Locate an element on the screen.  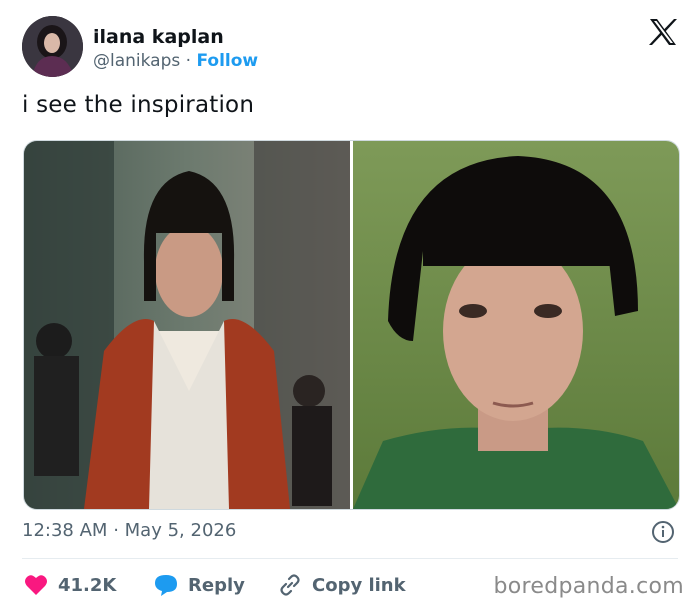
watermark: boredpanda.com is located at coordinates (588, 586).